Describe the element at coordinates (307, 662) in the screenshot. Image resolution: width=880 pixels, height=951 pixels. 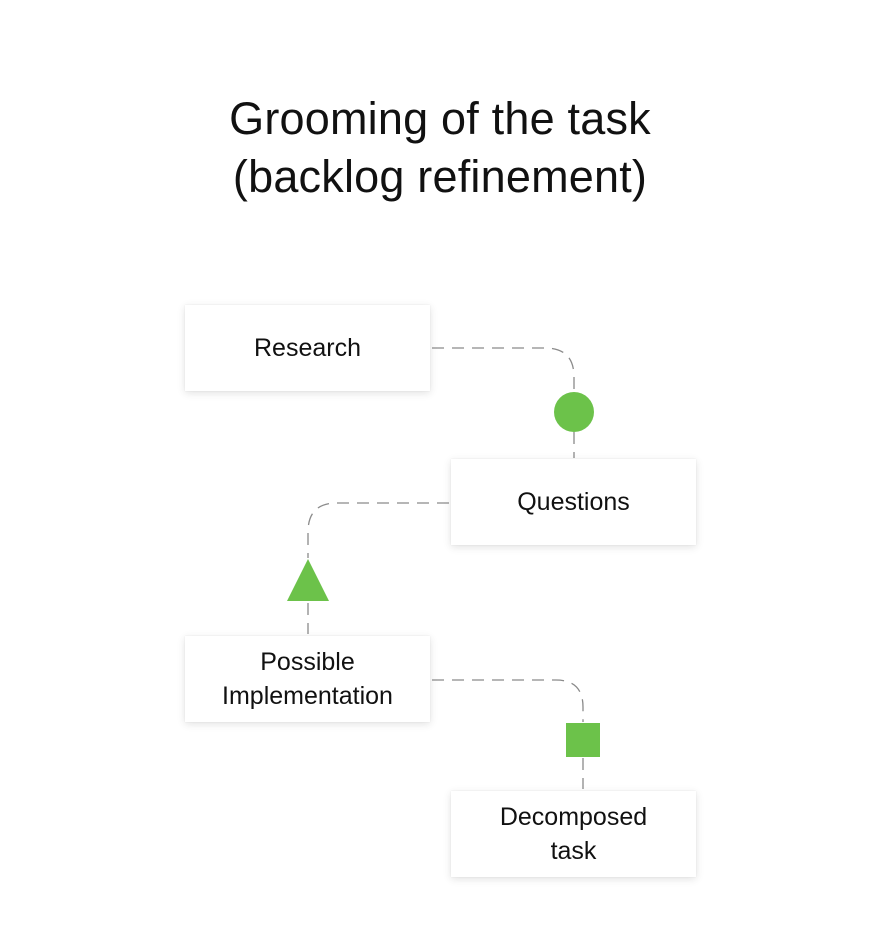
I see `step-label-possible-implementation-line-1: Possible` at that location.